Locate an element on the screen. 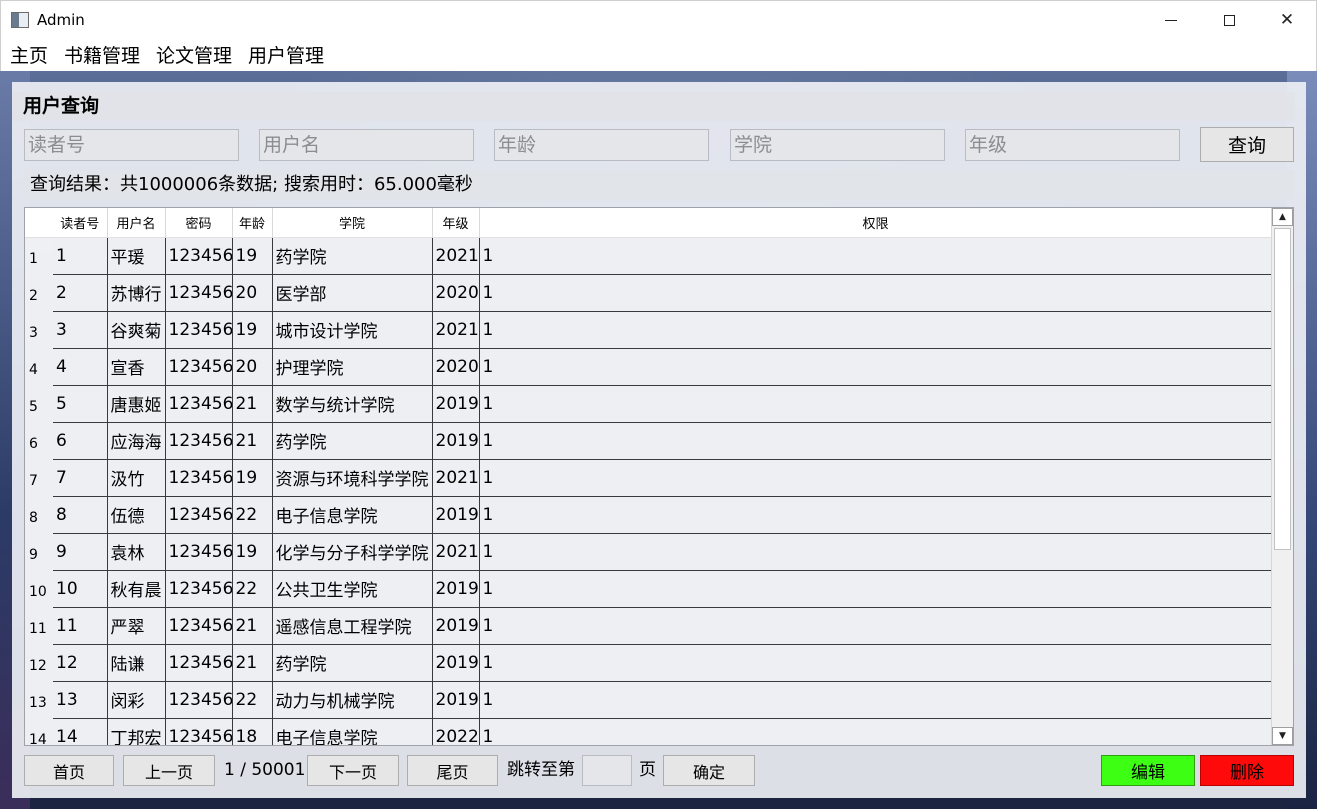 The height and width of the screenshot is (809, 1317). cell-age: 18 is located at coordinates (252, 731).